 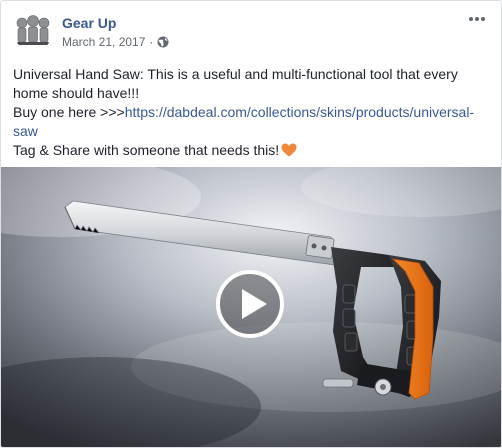 I want to click on gear-up-logo-icon, so click(x=33, y=31).